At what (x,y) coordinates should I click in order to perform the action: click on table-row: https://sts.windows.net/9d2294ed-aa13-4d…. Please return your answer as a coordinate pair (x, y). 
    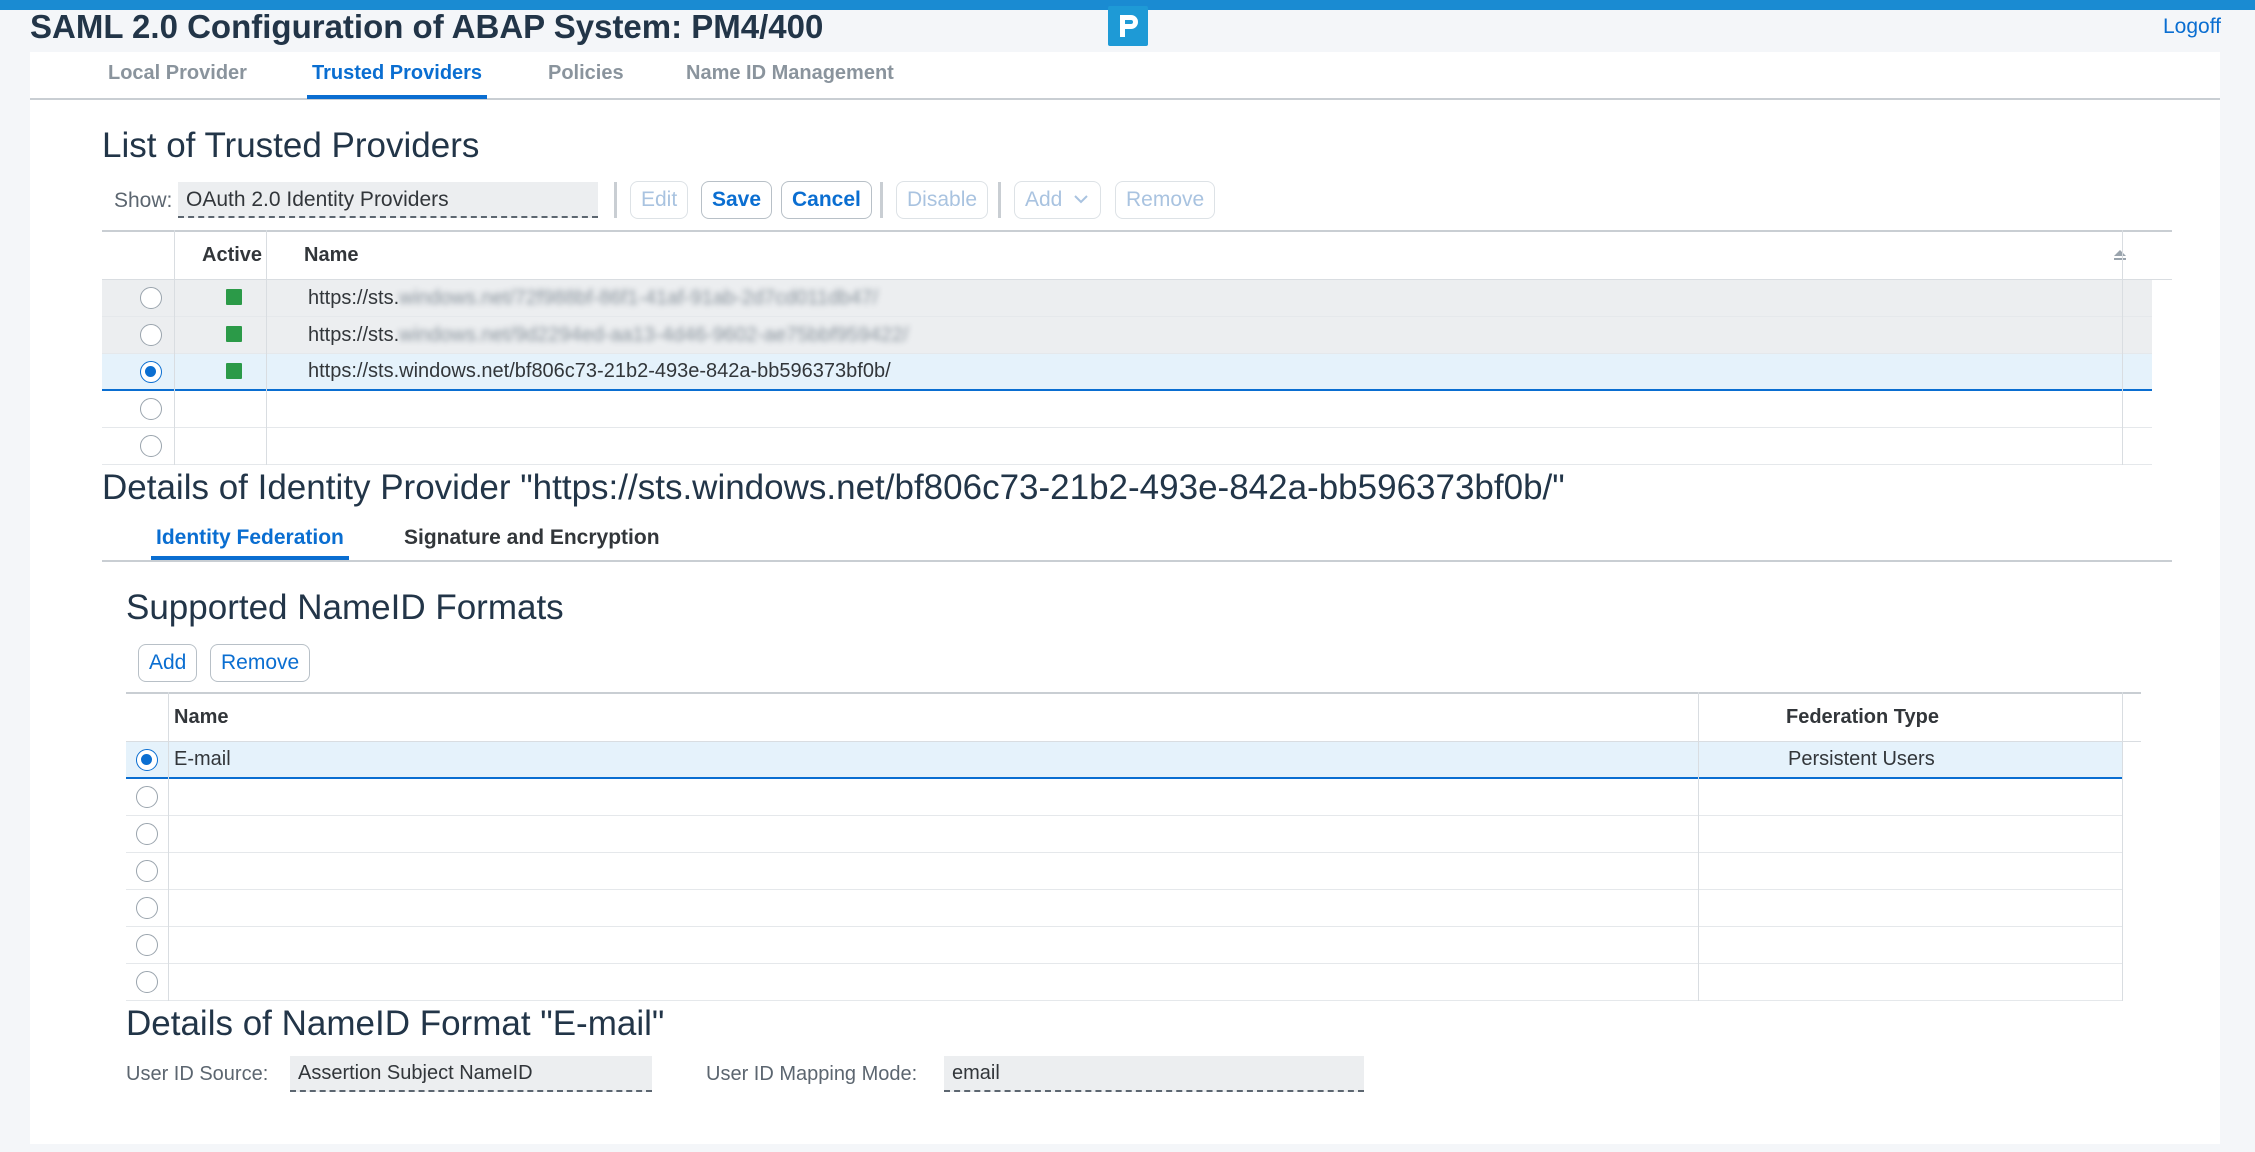
    Looking at the image, I should click on (1127, 335).